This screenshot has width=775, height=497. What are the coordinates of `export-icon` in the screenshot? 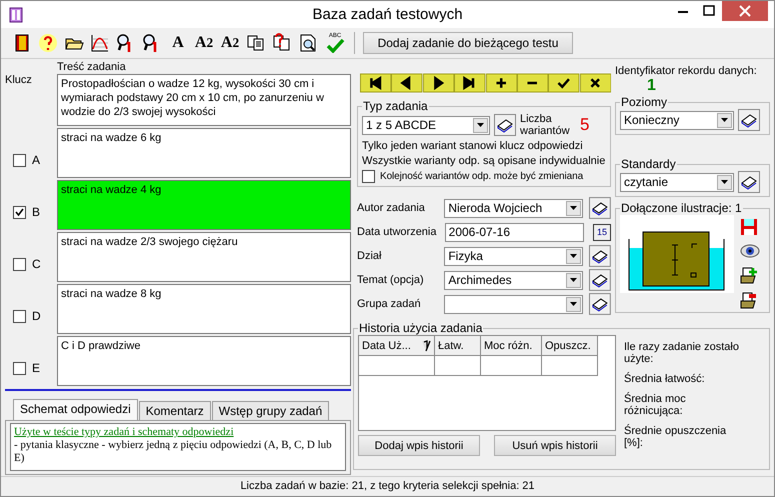 It's located at (749, 300).